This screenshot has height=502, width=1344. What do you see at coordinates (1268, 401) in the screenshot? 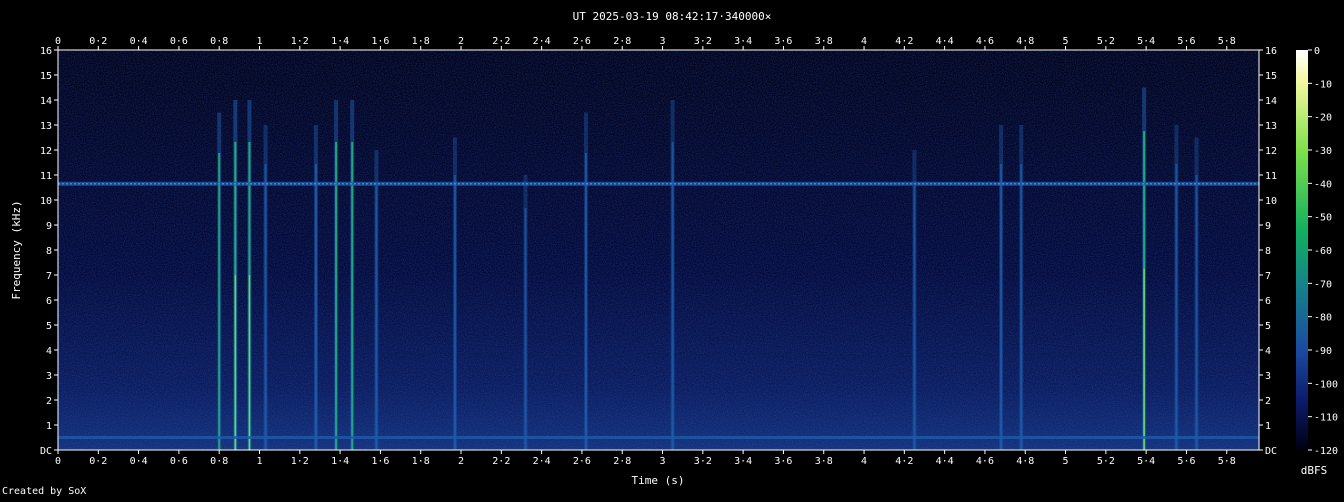
I see `y-tick-right-label: 2` at bounding box center [1268, 401].